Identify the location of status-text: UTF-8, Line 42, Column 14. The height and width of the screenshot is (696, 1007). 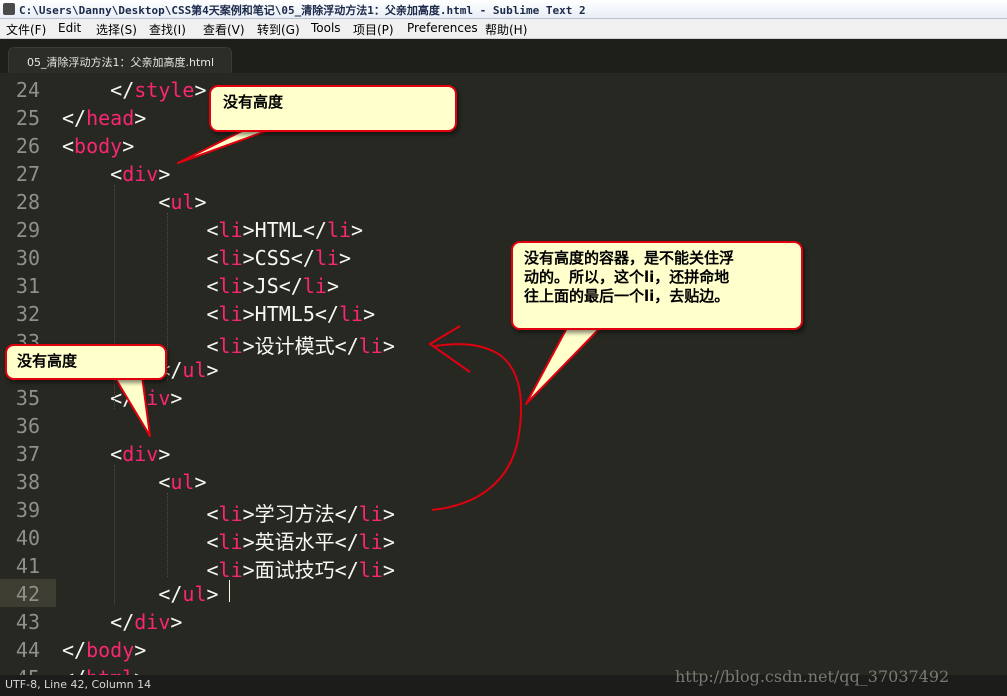
(78, 684).